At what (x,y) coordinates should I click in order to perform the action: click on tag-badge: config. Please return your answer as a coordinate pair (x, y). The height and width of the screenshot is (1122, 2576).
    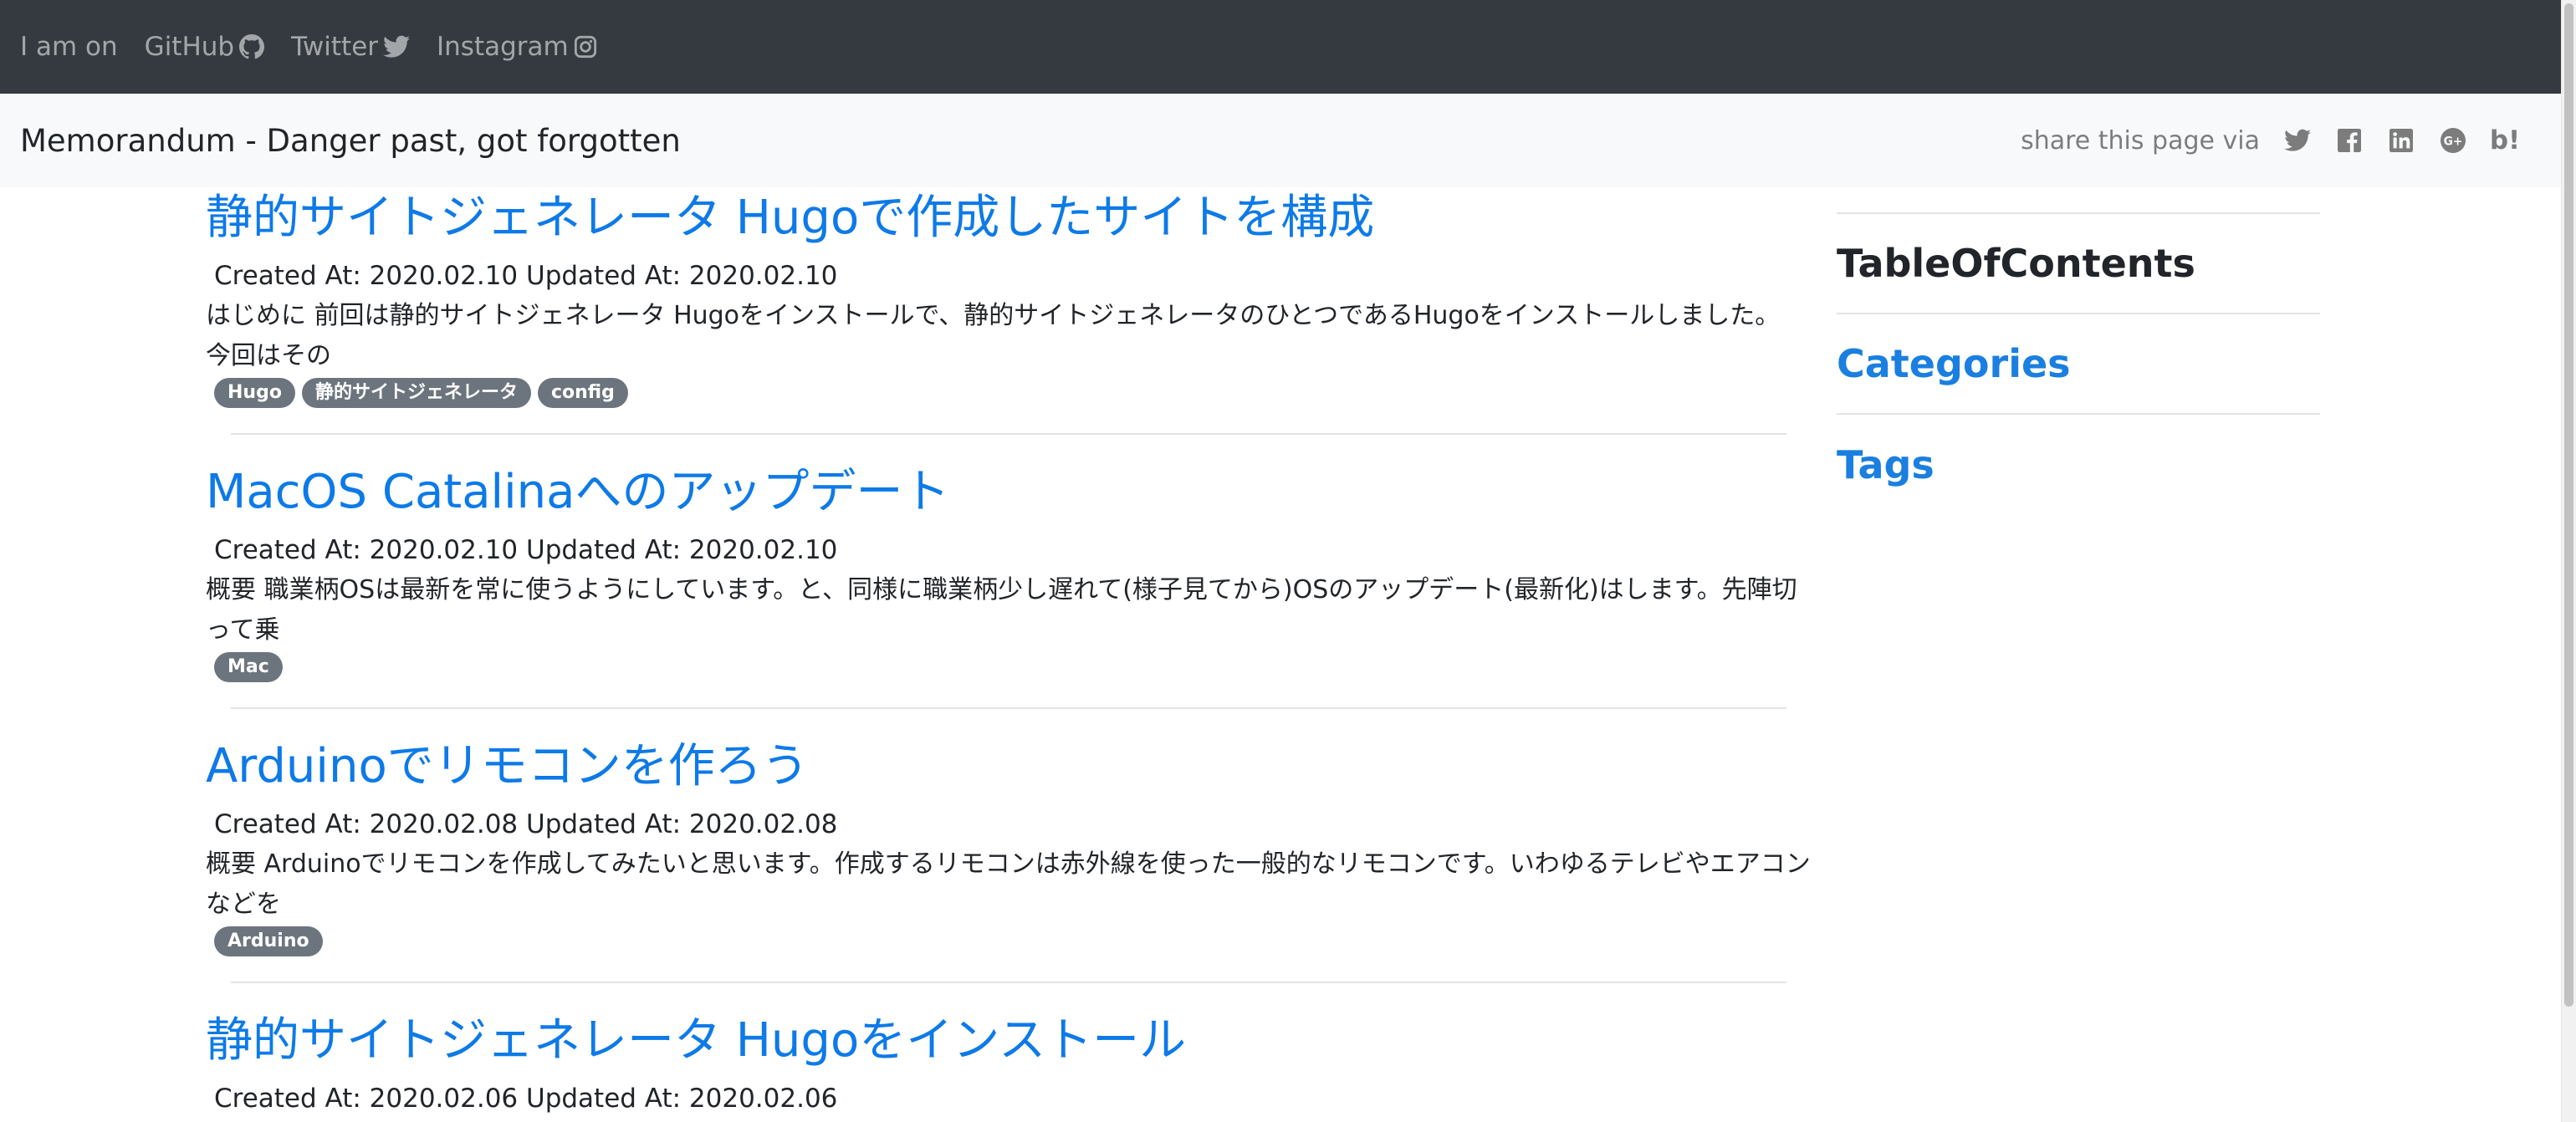
    Looking at the image, I should click on (582, 393).